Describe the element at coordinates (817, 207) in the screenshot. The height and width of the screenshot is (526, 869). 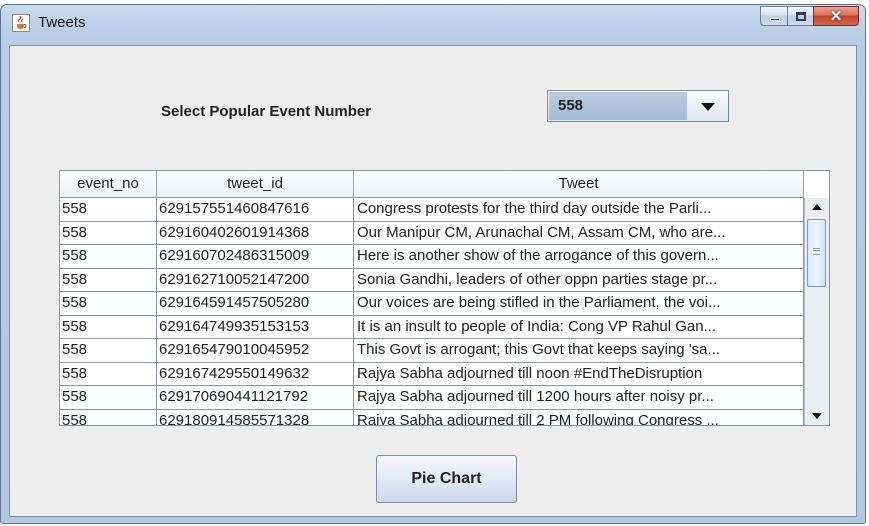
I see `scroll-up-icon` at that location.